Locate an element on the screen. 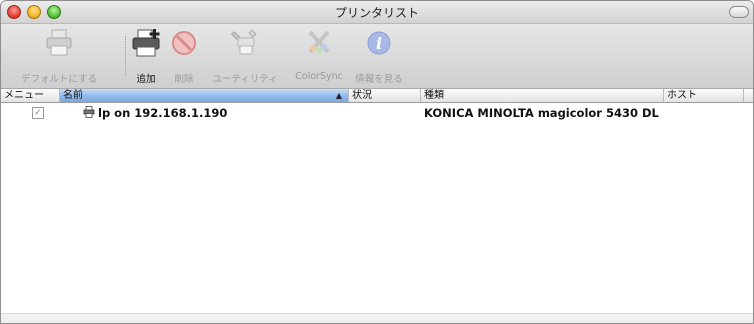 This screenshot has height=324, width=754. make-default-button: デフォルトにする is located at coordinates (59, 56).